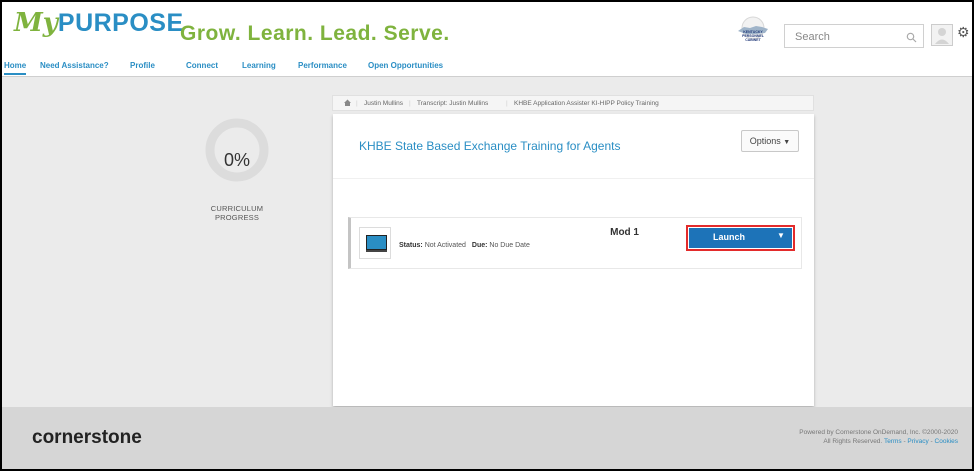 The image size is (974, 471). I want to click on module-name: Mod 1, so click(519, 232).